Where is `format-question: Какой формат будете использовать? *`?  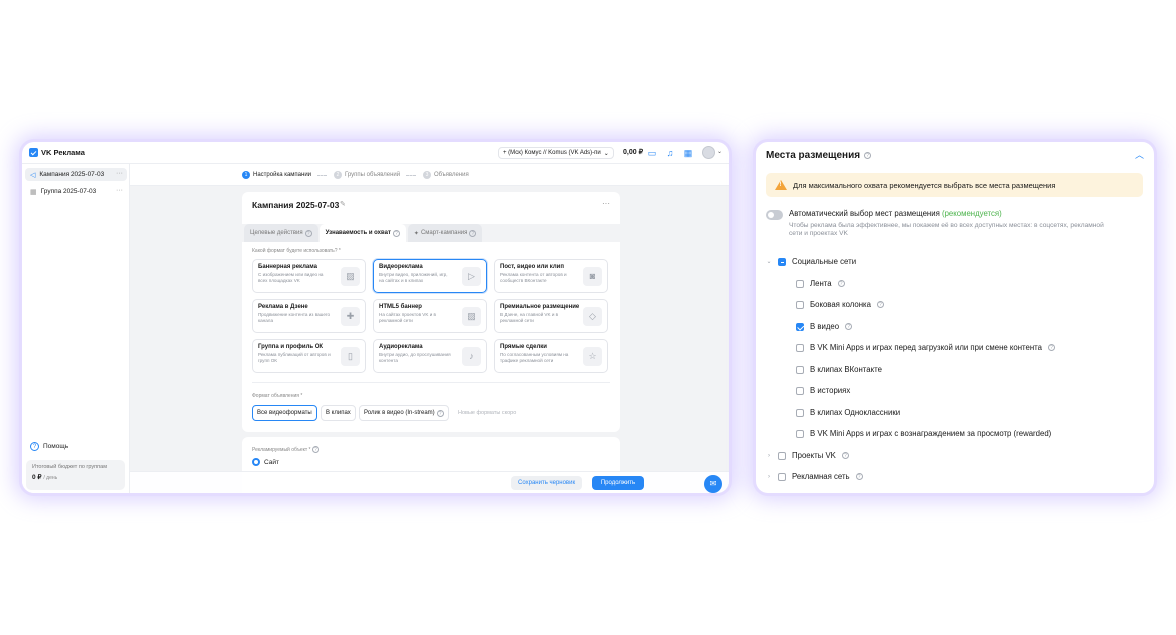
format-question: Какой формат будете использовать? * is located at coordinates (296, 251).